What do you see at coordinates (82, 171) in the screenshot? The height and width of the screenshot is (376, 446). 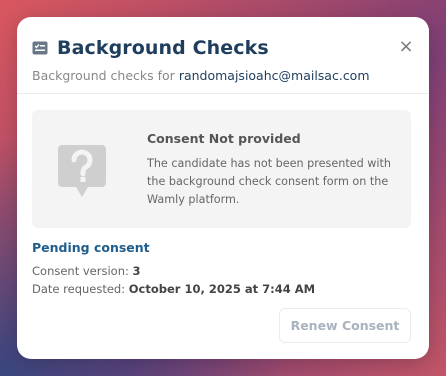 I see `question-bubble-icon` at bounding box center [82, 171].